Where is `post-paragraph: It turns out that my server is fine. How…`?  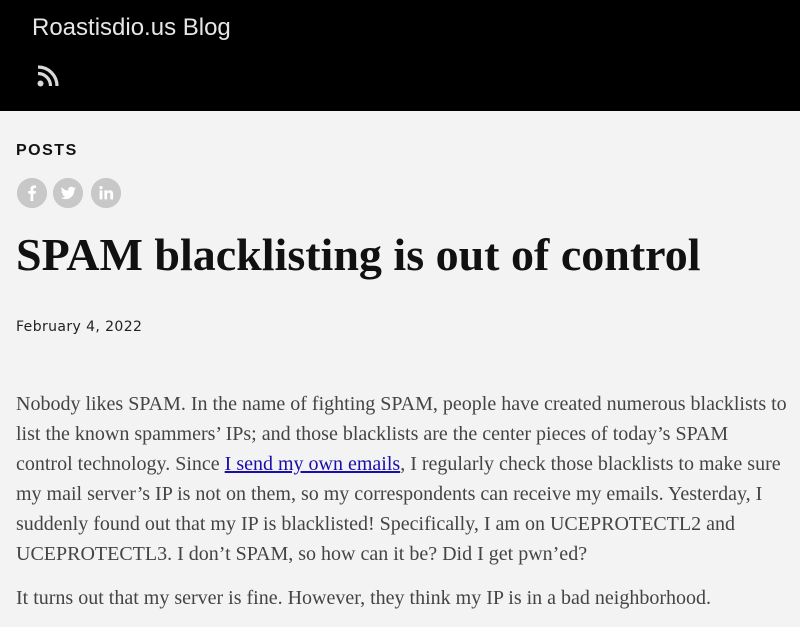 post-paragraph: It turns out that my server is fine. How… is located at coordinates (363, 598).